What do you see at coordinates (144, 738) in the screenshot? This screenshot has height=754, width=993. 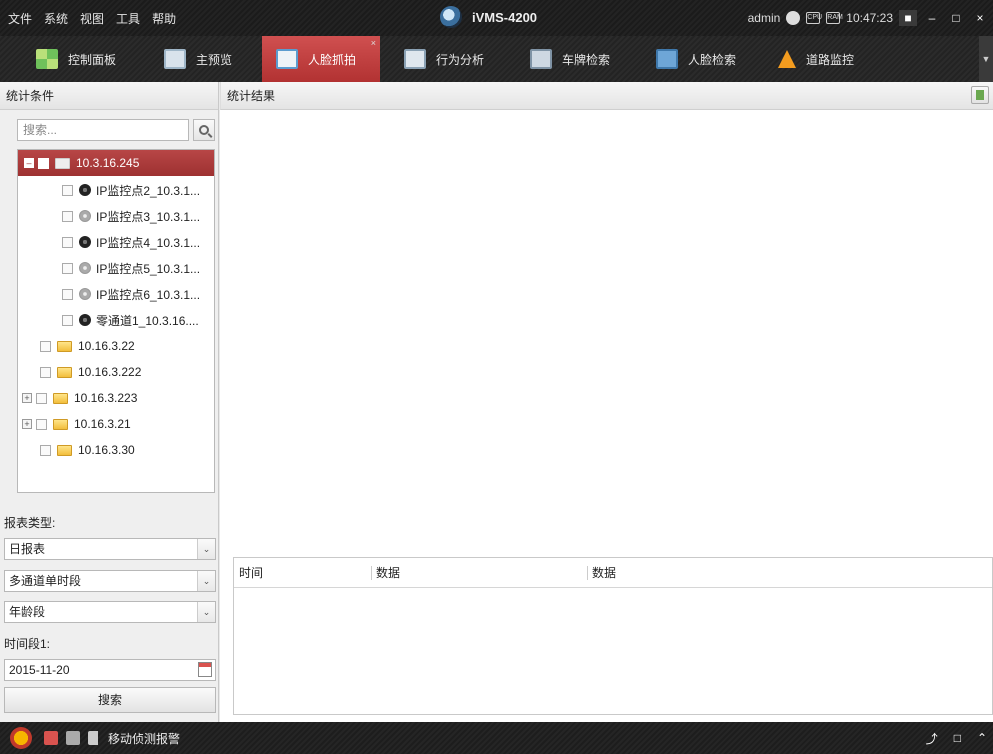 I see `alarm-text: 移动侦测报警` at bounding box center [144, 738].